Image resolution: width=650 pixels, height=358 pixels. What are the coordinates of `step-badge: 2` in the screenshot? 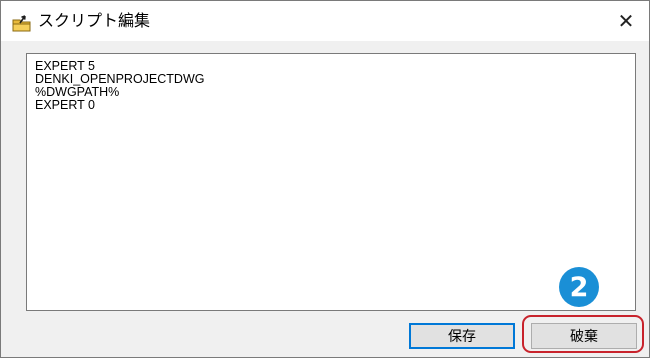 It's located at (579, 287).